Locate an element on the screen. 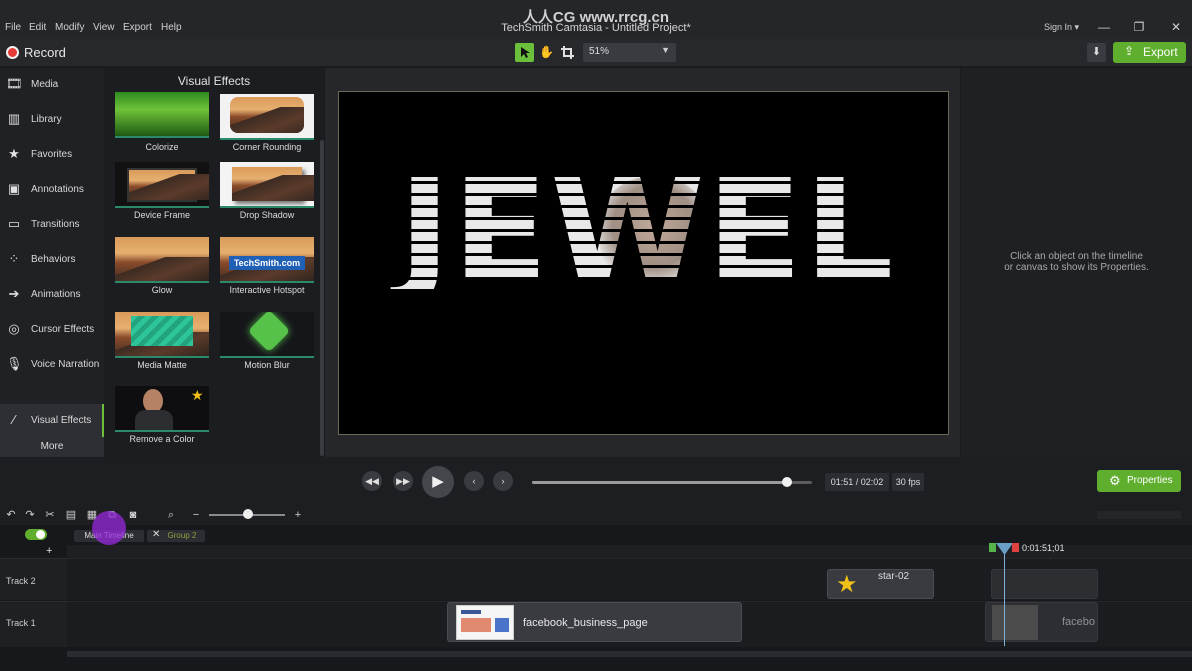 This screenshot has height=671, width=1192. sidebar-item-voice-narration: 🎙 Voice Narration is located at coordinates (52, 365).